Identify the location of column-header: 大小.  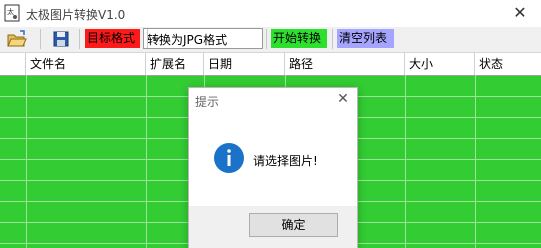
(440, 64).